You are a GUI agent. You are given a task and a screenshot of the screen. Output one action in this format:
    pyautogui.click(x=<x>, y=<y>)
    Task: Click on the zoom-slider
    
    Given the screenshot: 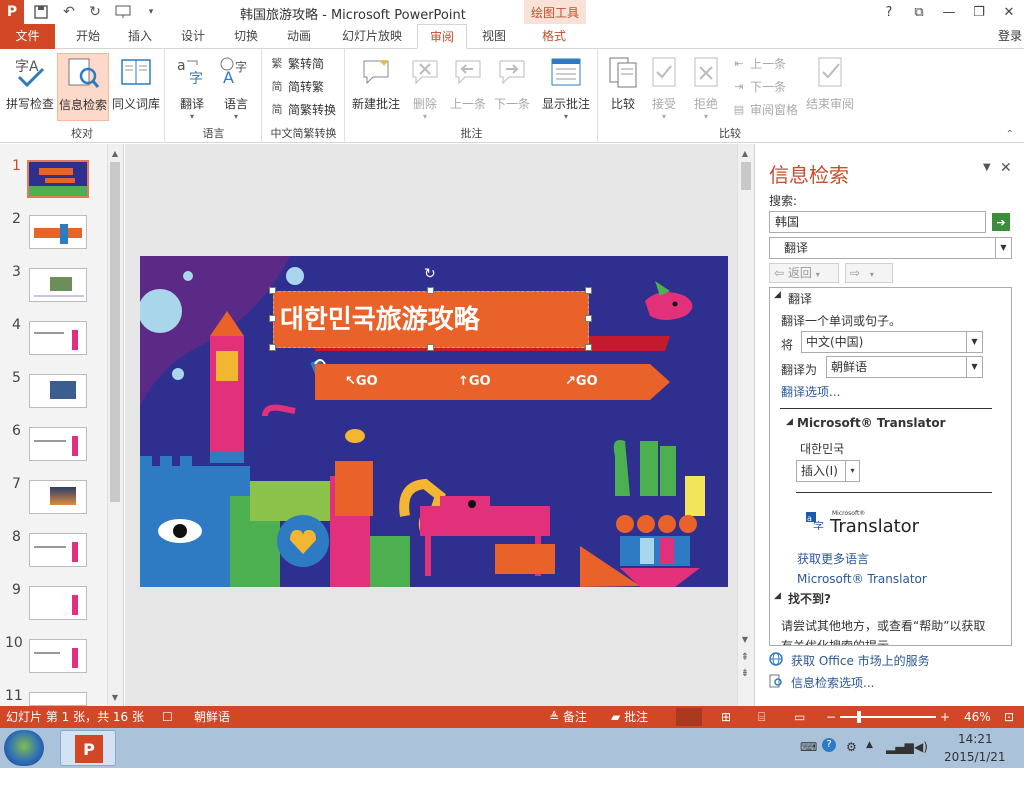 What is the action you would take?
    pyautogui.click(x=888, y=717)
    